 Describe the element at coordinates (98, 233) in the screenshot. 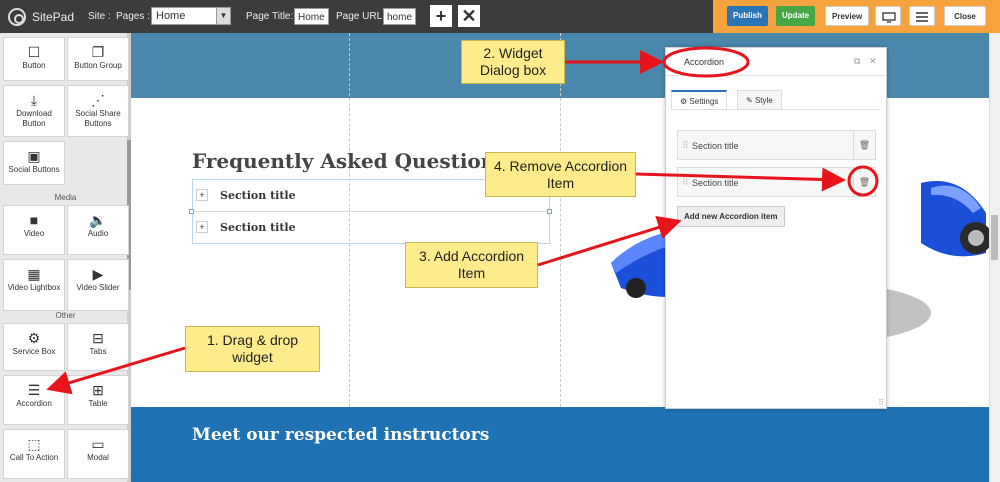

I see `widget-label: Audio` at that location.